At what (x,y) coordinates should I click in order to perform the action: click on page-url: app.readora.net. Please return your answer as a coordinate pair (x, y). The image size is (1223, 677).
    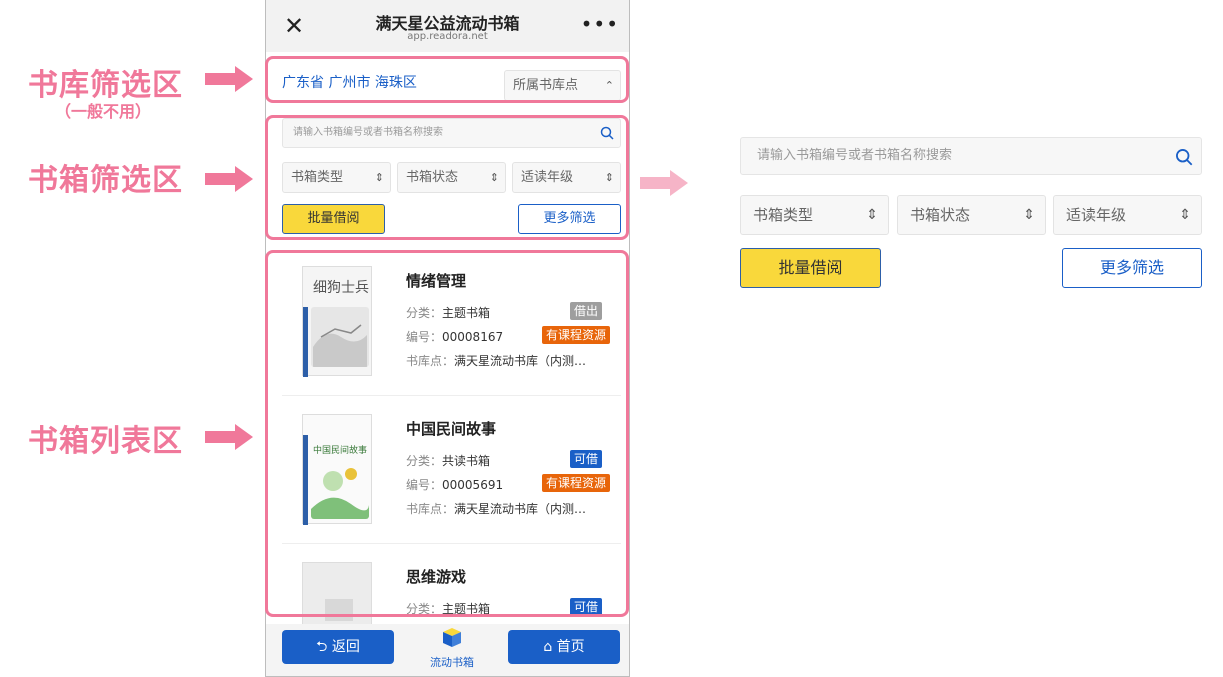
    Looking at the image, I should click on (447, 36).